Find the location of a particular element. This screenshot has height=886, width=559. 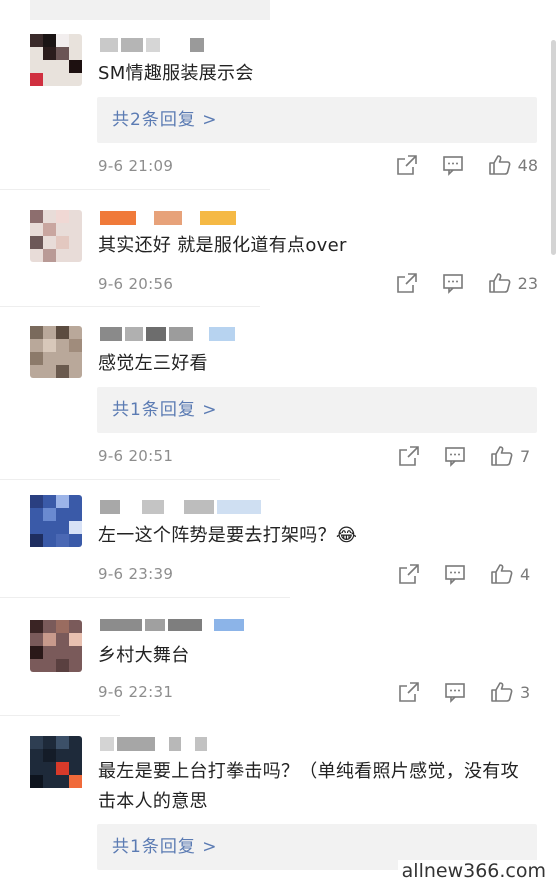

timestamp: 9-6 23:39 is located at coordinates (136, 574).